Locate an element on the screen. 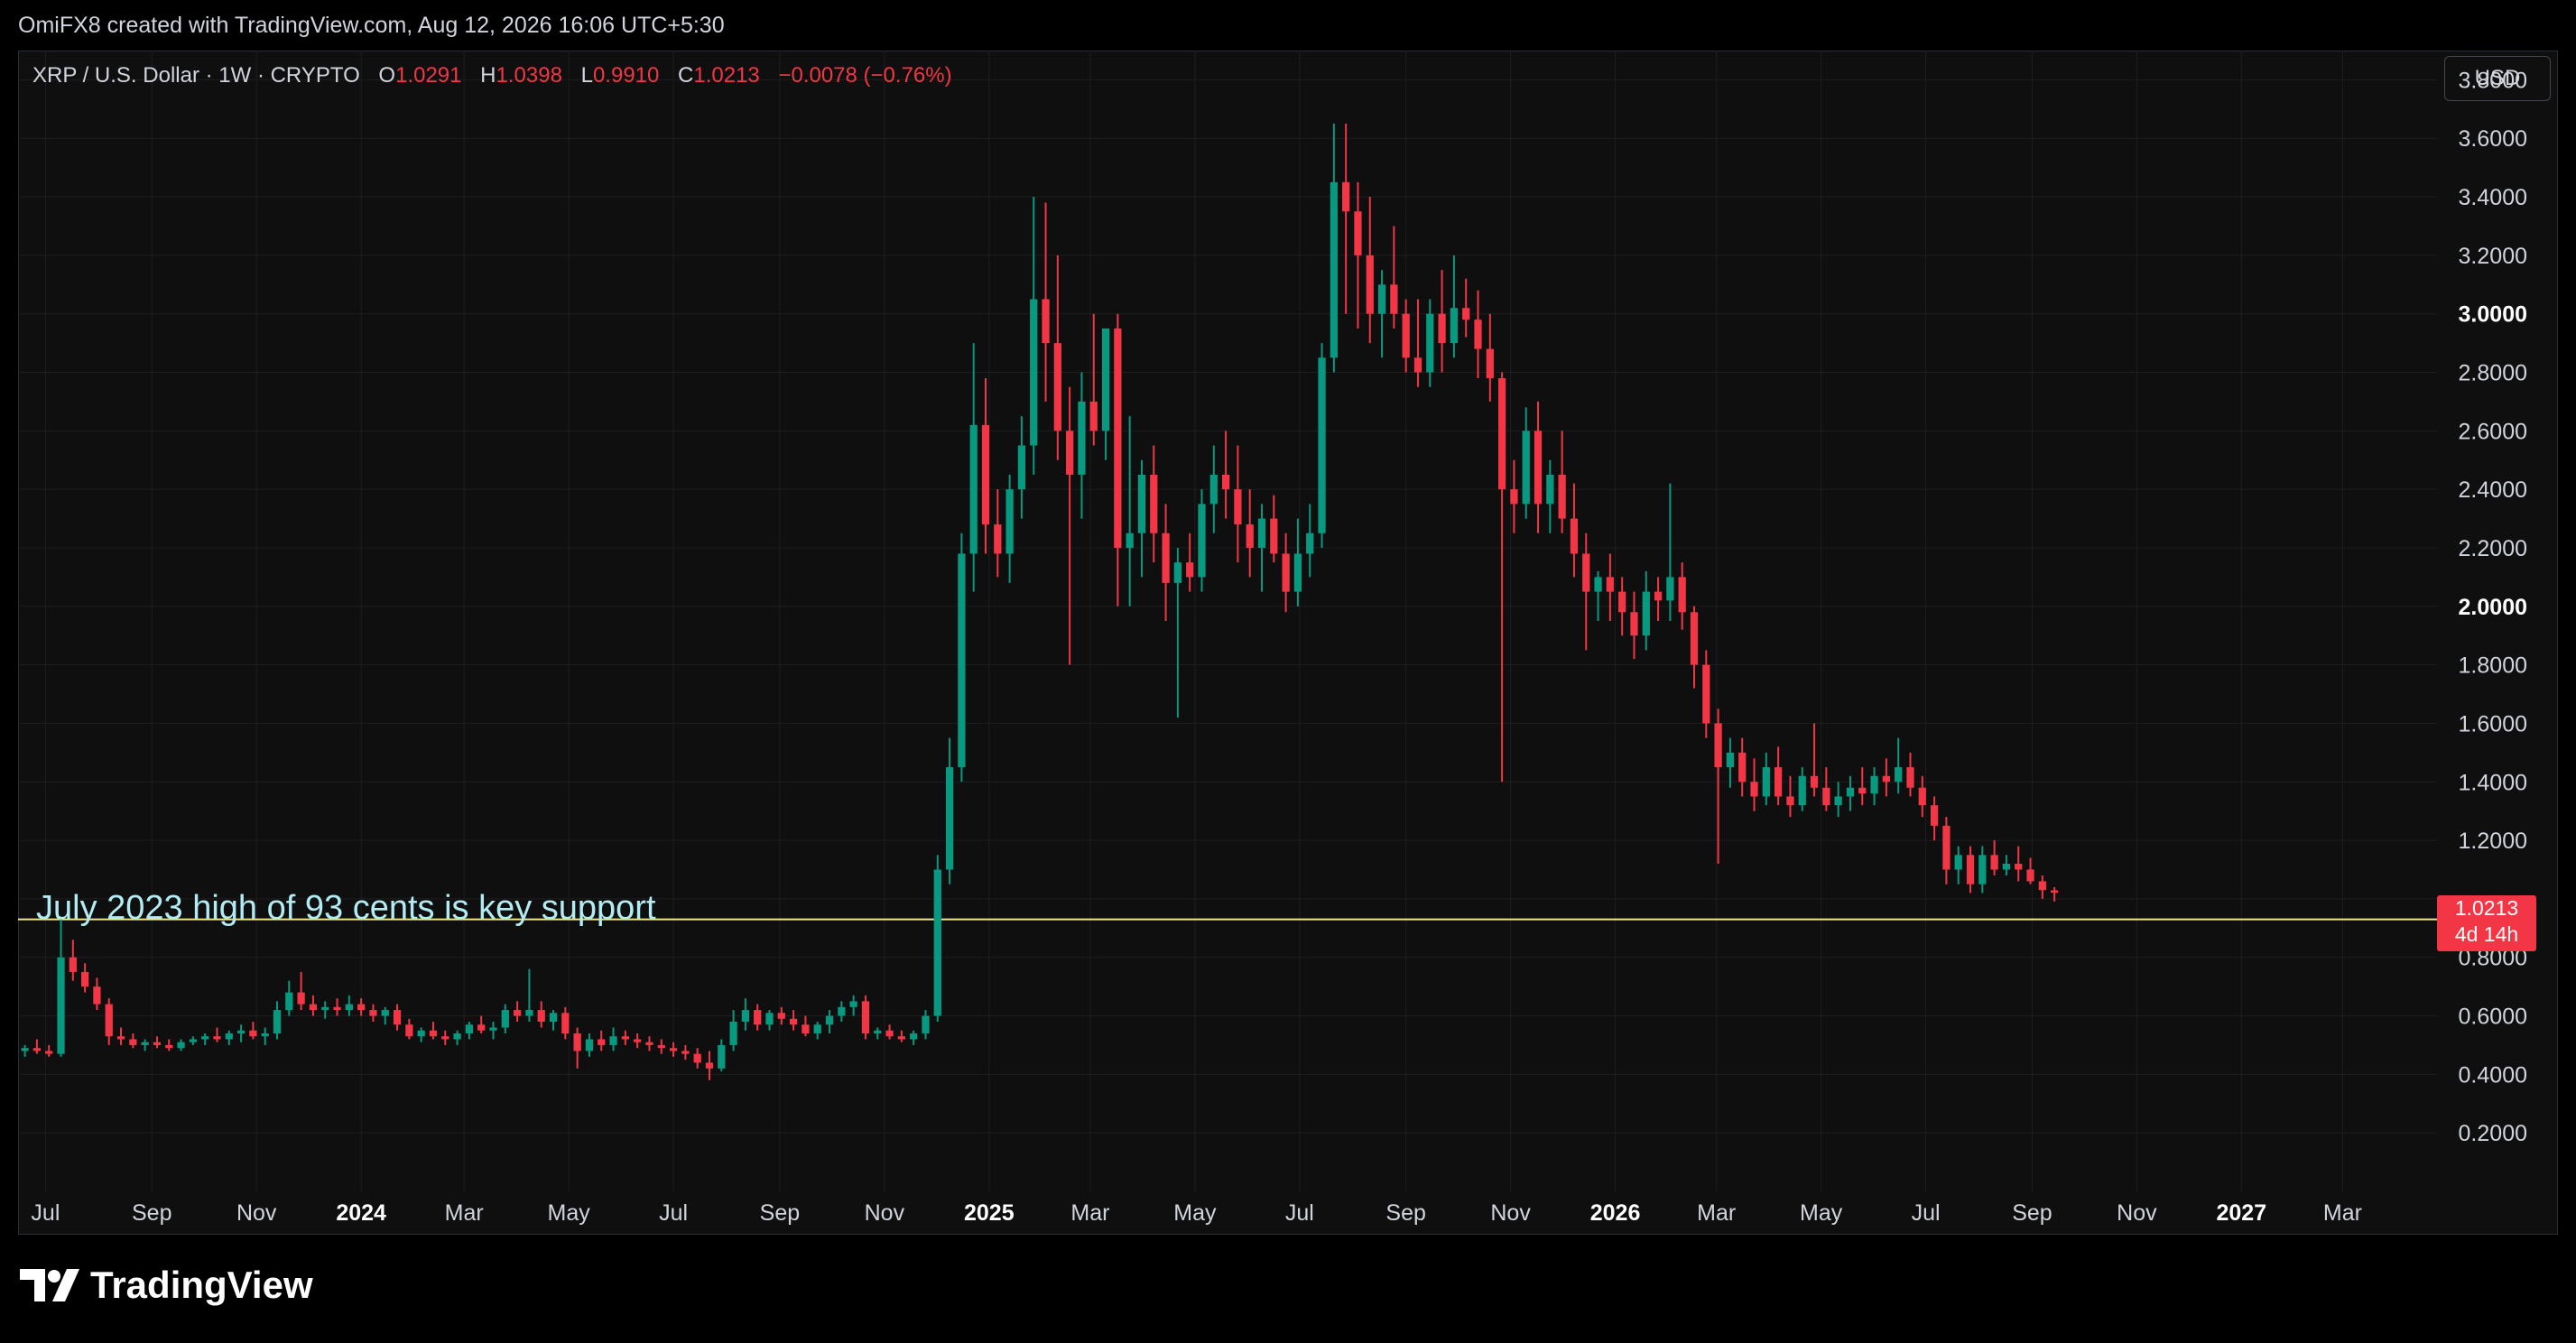  change-value: −0.0078 (−0.76%) is located at coordinates (865, 75).